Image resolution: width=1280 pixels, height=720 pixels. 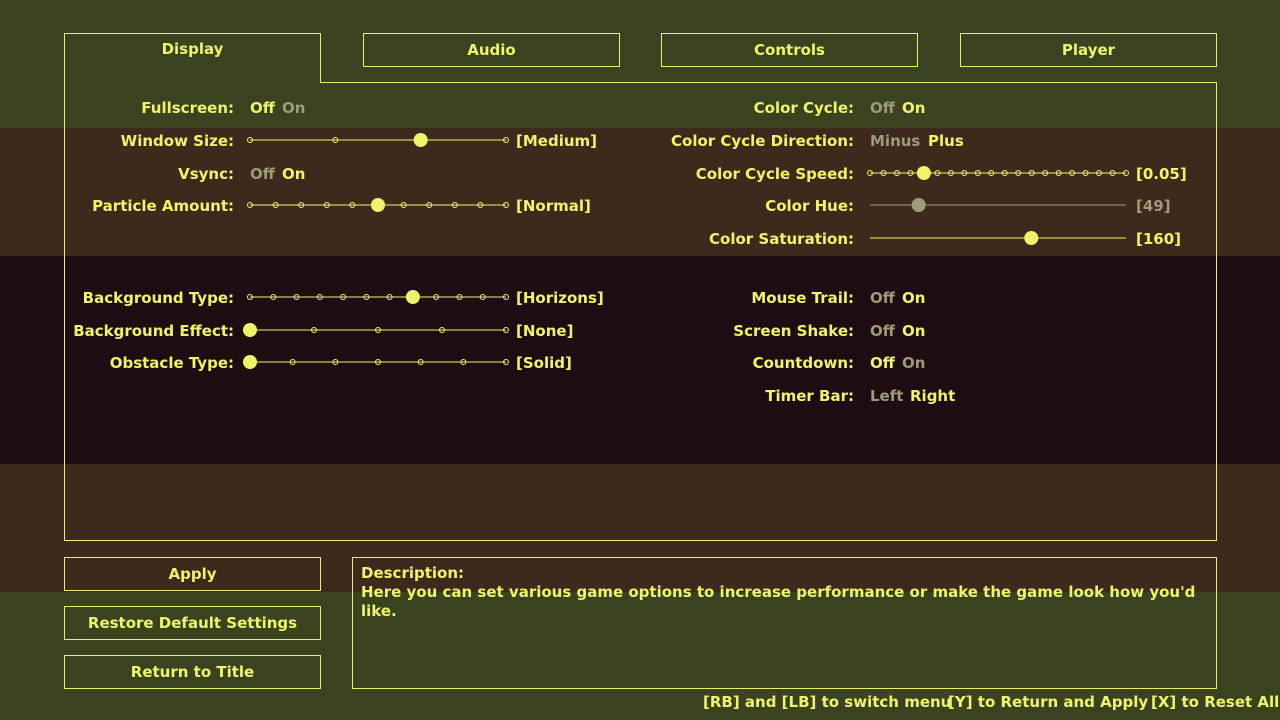 What do you see at coordinates (556, 141) in the screenshot?
I see `window-size-value: [Medium]` at bounding box center [556, 141].